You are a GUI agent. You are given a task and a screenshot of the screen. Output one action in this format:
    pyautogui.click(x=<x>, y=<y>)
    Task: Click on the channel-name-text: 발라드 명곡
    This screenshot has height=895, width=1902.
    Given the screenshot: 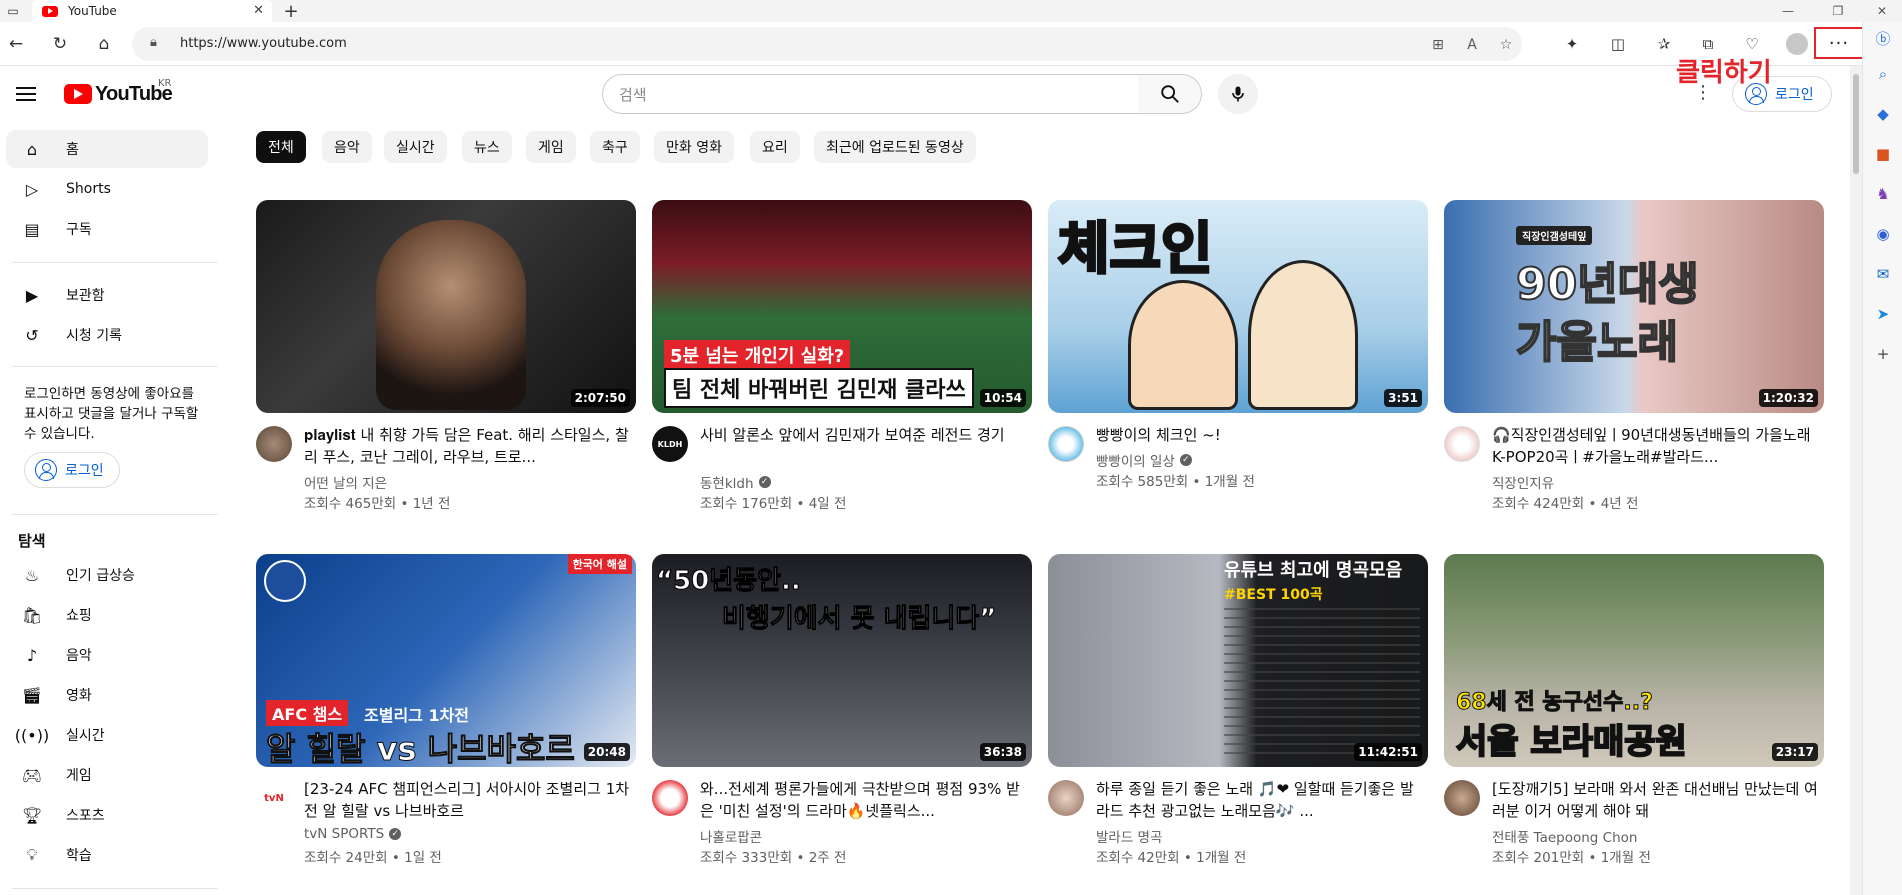 What is the action you would take?
    pyautogui.click(x=1129, y=838)
    